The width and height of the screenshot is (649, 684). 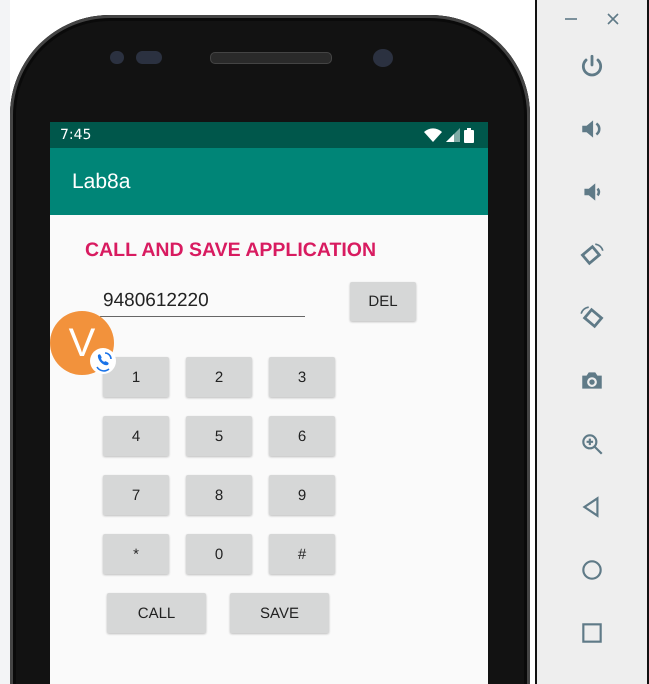 I want to click on keypad-key: 2, so click(x=219, y=377).